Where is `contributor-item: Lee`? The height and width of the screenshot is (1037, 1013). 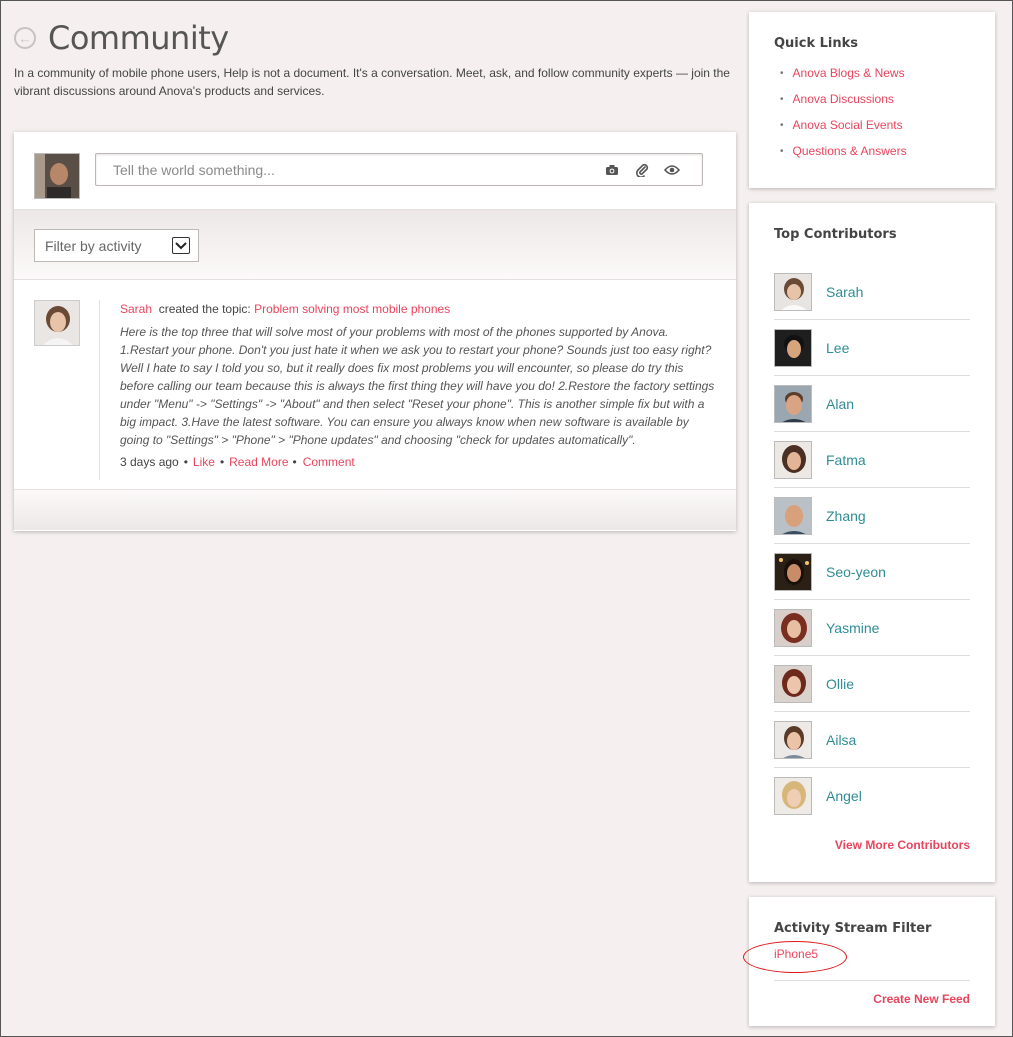
contributor-item: Lee is located at coordinates (872, 348).